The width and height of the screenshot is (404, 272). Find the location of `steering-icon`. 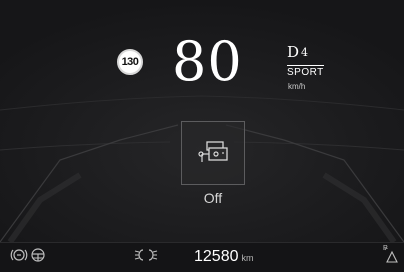

steering-icon is located at coordinates (38, 255).